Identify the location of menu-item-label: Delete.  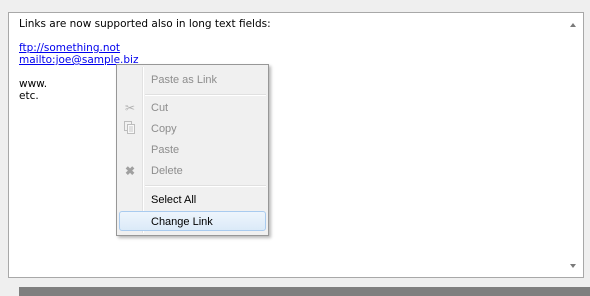
(167, 171).